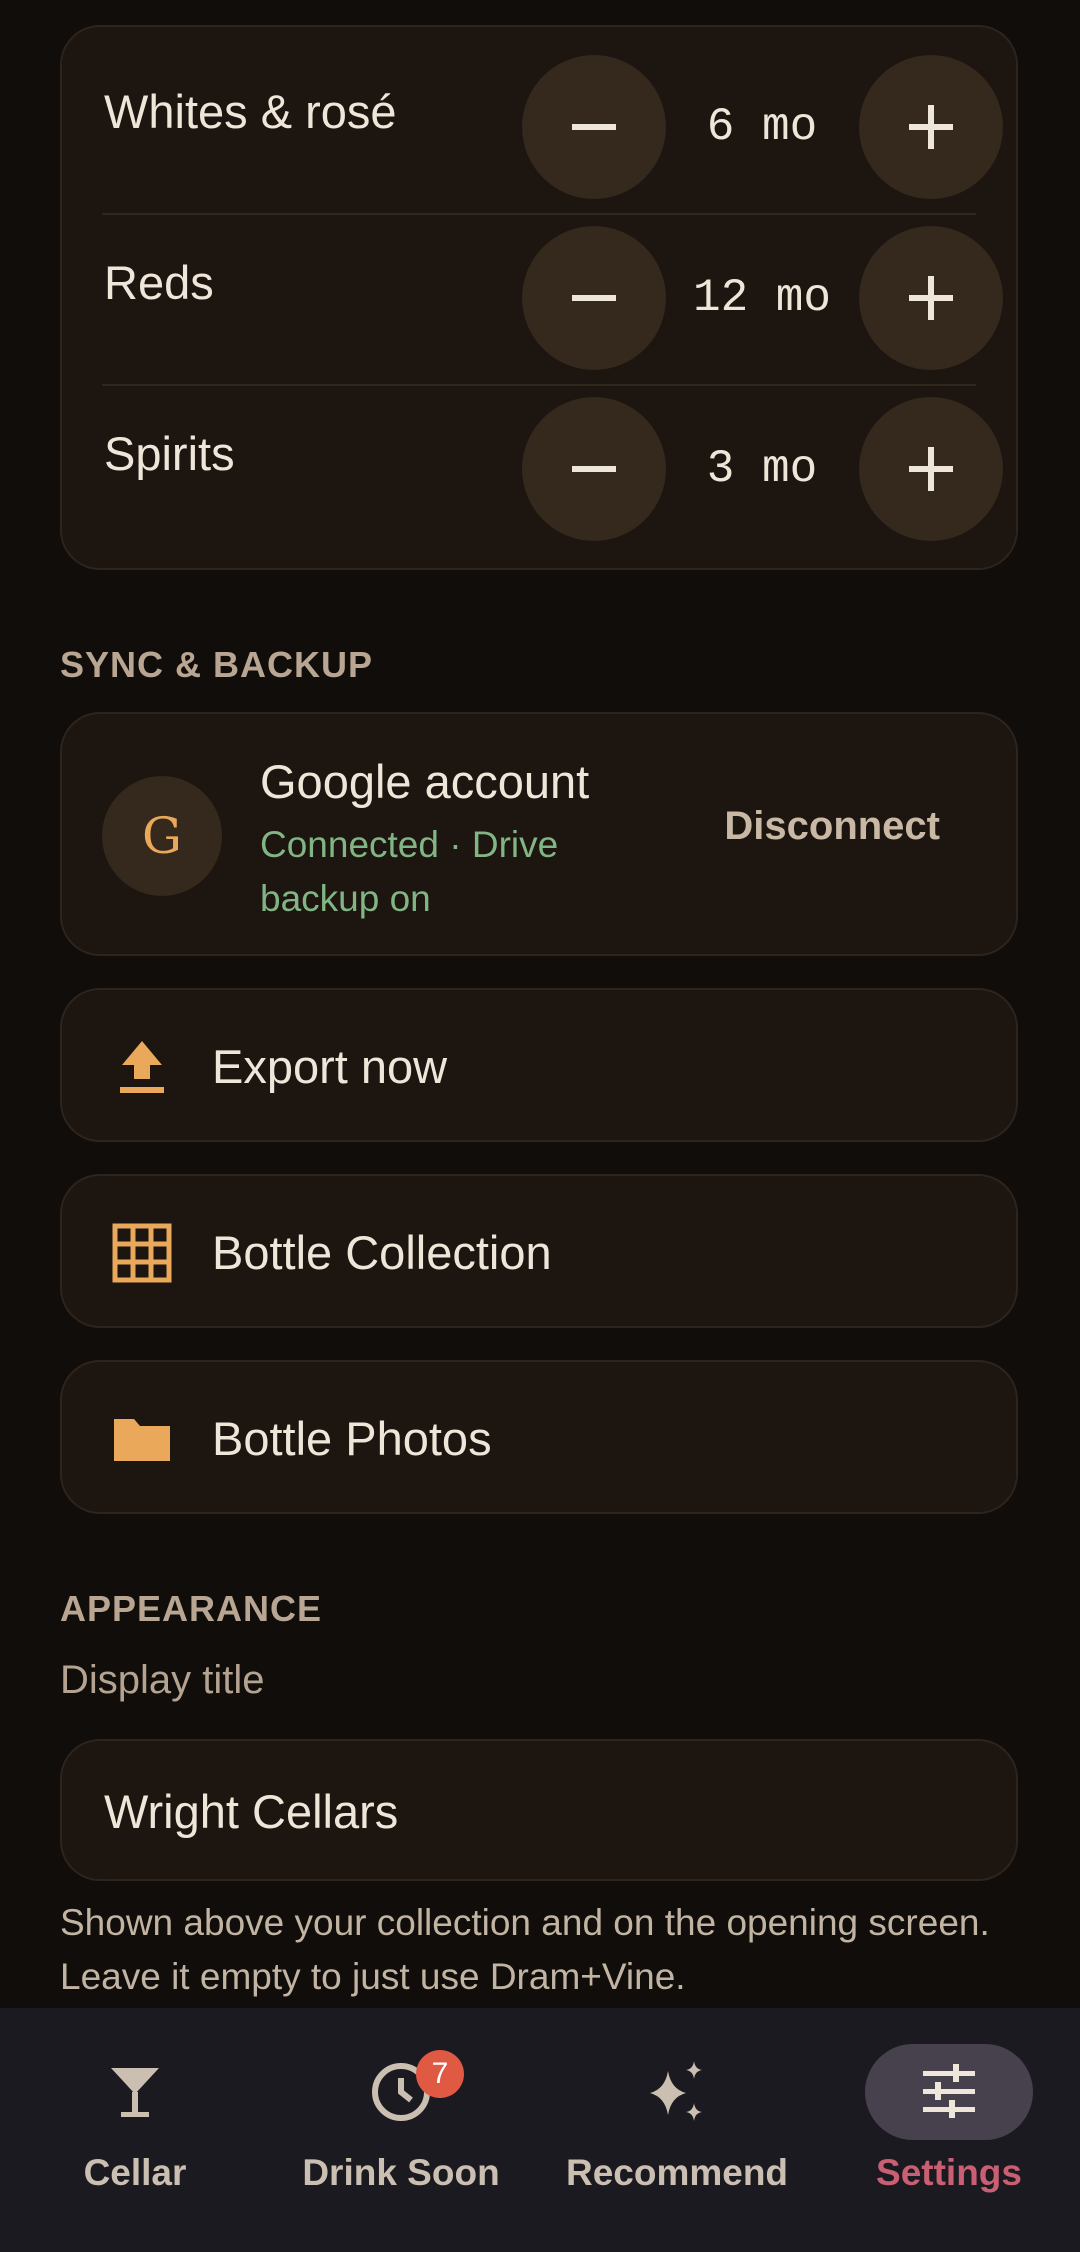  Describe the element at coordinates (677, 2172) in the screenshot. I see `nav-label: Recommend` at that location.